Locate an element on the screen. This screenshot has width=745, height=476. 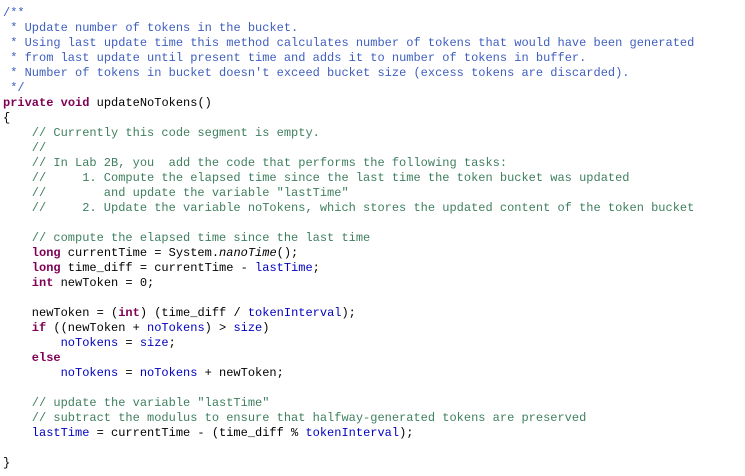
code-line: /** is located at coordinates (14, 13).